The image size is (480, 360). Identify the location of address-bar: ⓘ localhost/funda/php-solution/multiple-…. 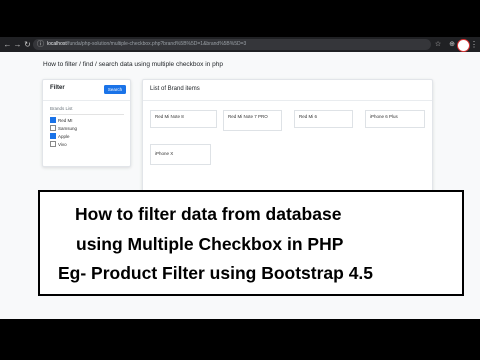
(232, 44).